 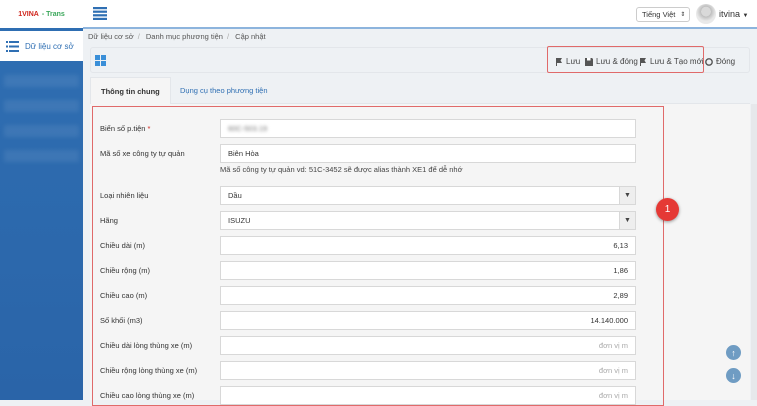 What do you see at coordinates (733, 352) in the screenshot?
I see `scroll-up-icon: ↑` at bounding box center [733, 352].